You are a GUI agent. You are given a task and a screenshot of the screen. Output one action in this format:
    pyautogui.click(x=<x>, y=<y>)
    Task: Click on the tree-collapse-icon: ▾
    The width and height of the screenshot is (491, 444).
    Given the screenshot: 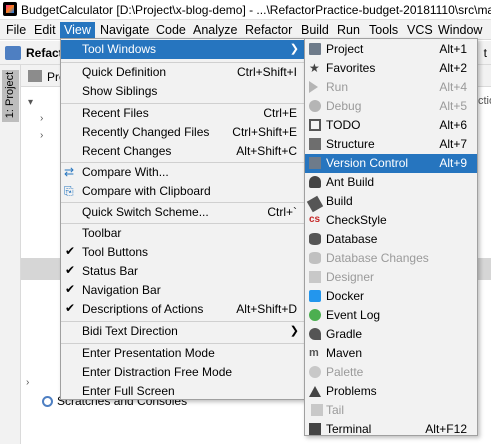 What is the action you would take?
    pyautogui.click(x=30, y=102)
    